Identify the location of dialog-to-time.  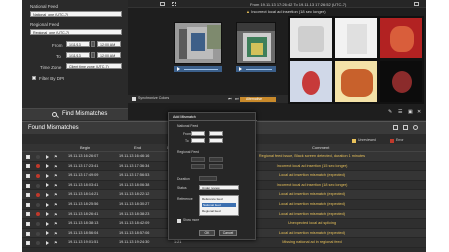
(216, 140).